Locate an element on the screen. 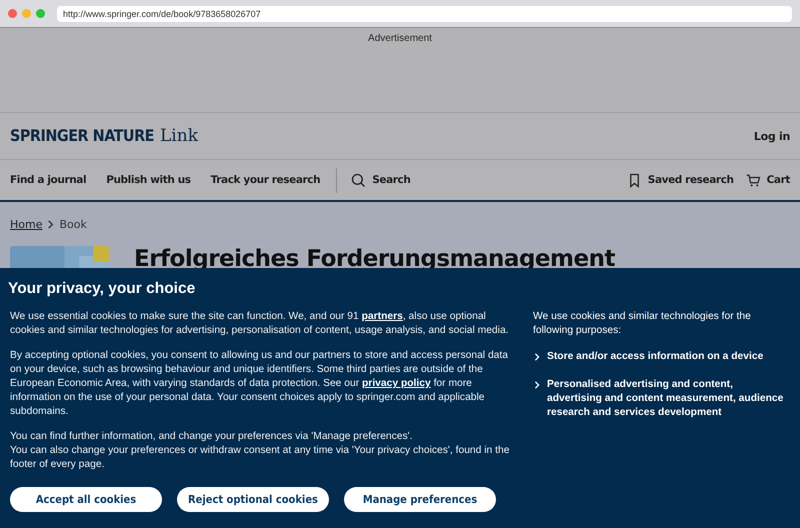  nav-link: Publish with us is located at coordinates (148, 180).